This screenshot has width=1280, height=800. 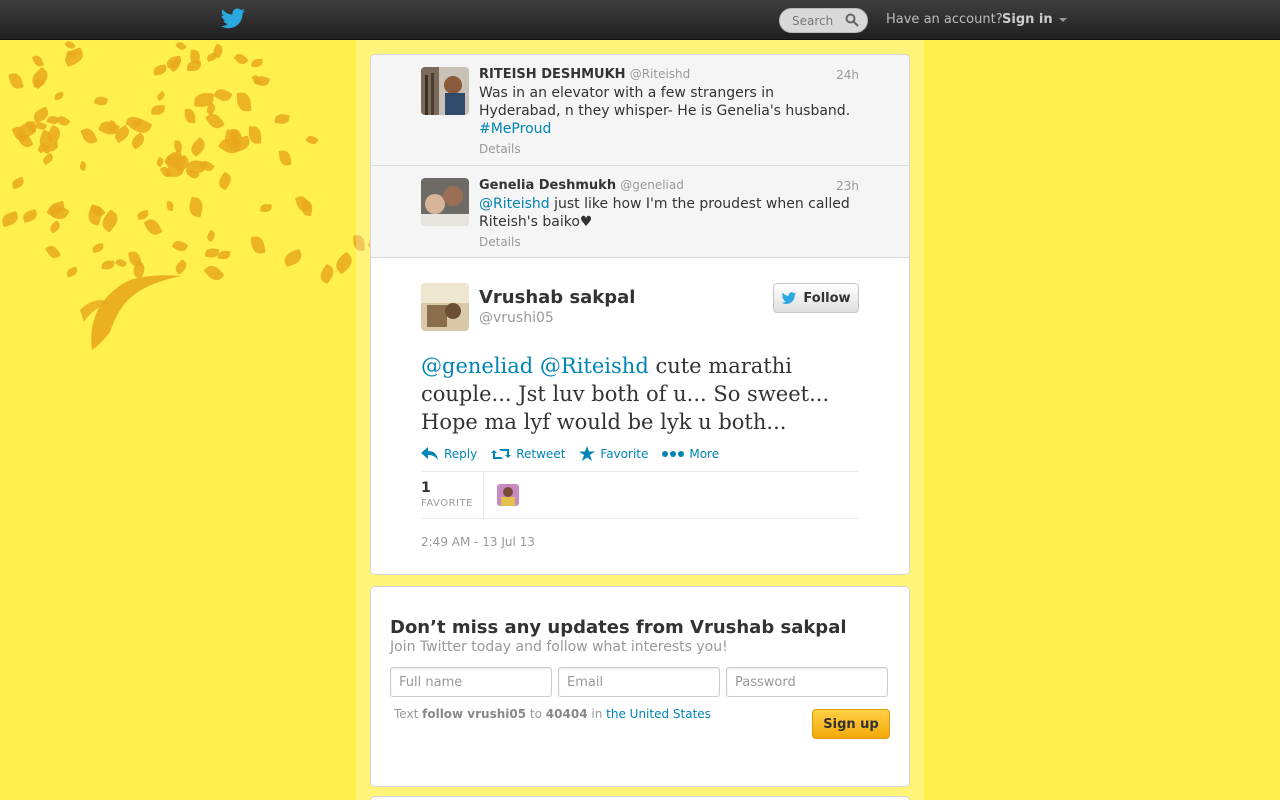 What do you see at coordinates (190, 220) in the screenshot?
I see `background-leaves` at bounding box center [190, 220].